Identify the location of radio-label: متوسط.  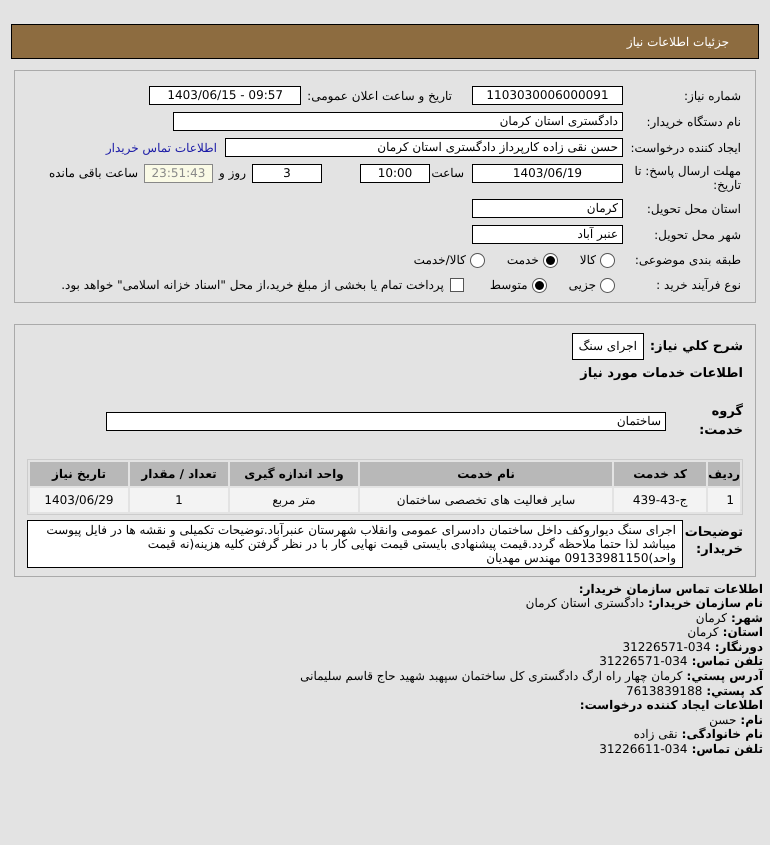
(509, 285).